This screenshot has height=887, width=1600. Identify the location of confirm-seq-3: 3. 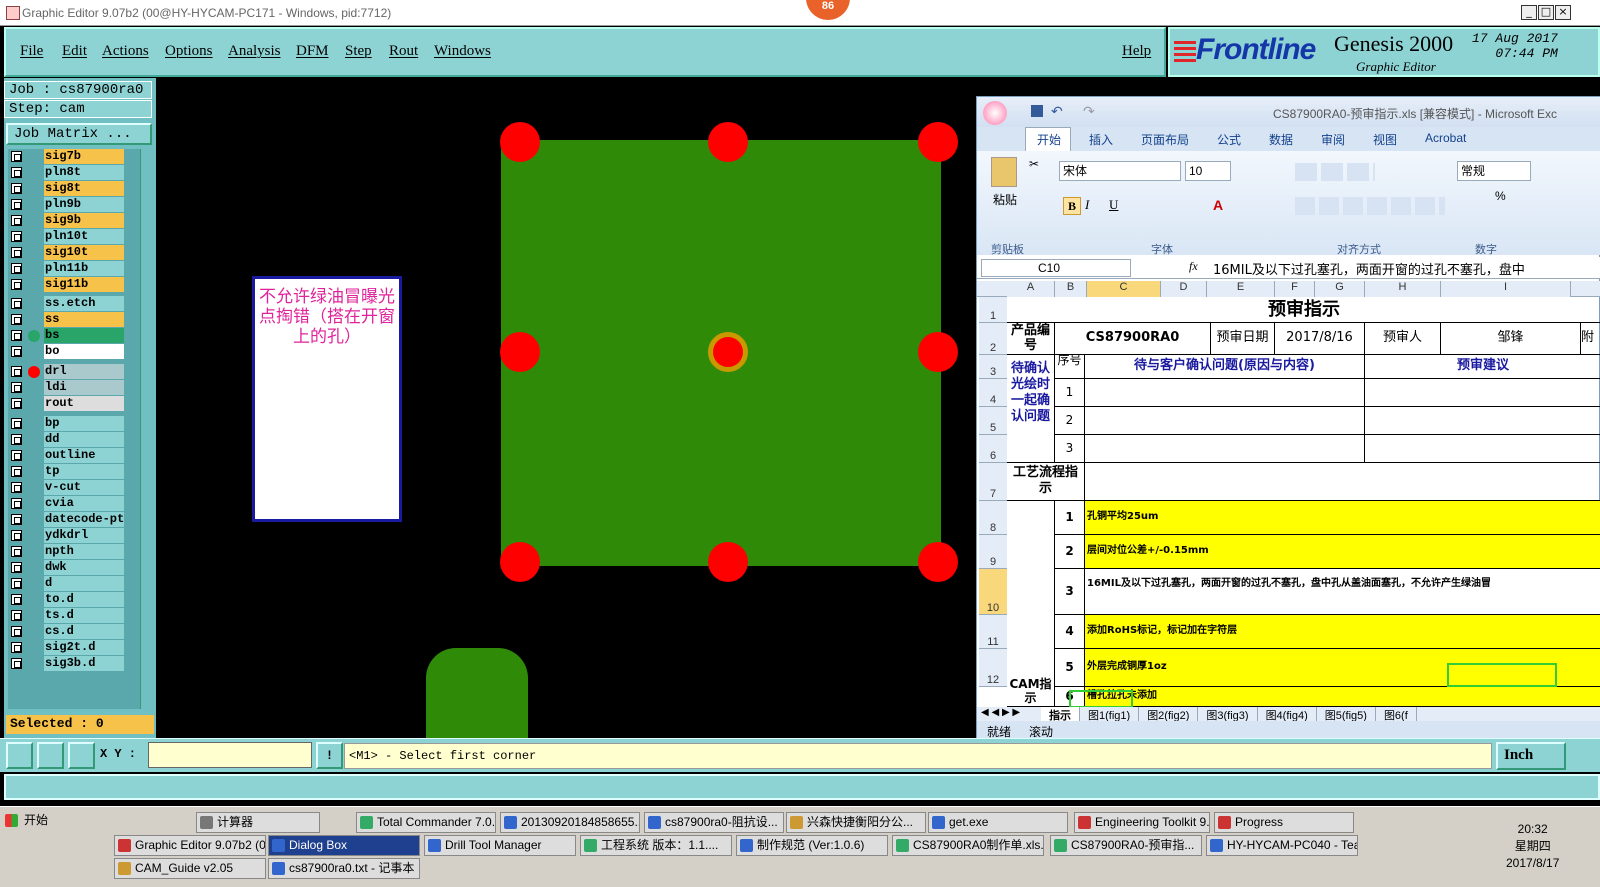
(1070, 449).